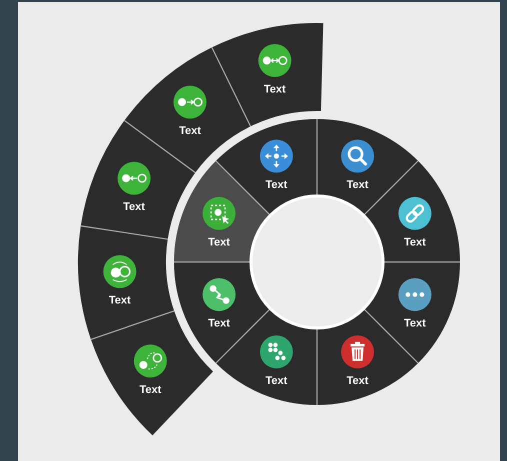 Image resolution: width=507 pixels, height=461 pixels. Describe the element at coordinates (150, 361) in the screenshot. I see `dashed-path-icon` at that location.